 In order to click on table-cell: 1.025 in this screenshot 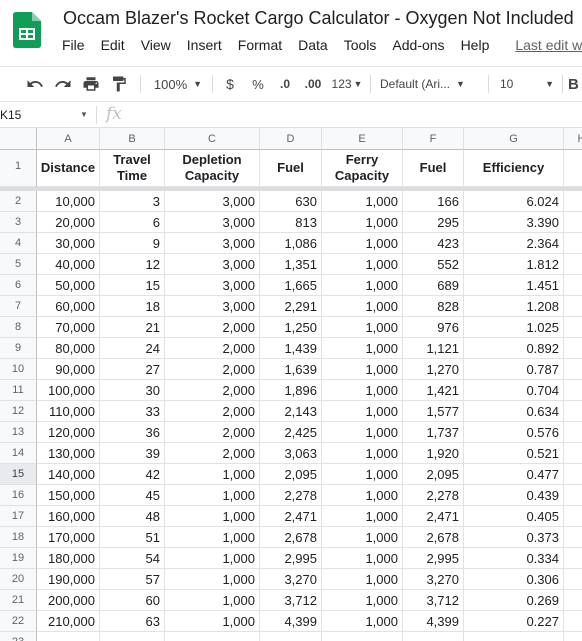, I will do `click(514, 327)`.